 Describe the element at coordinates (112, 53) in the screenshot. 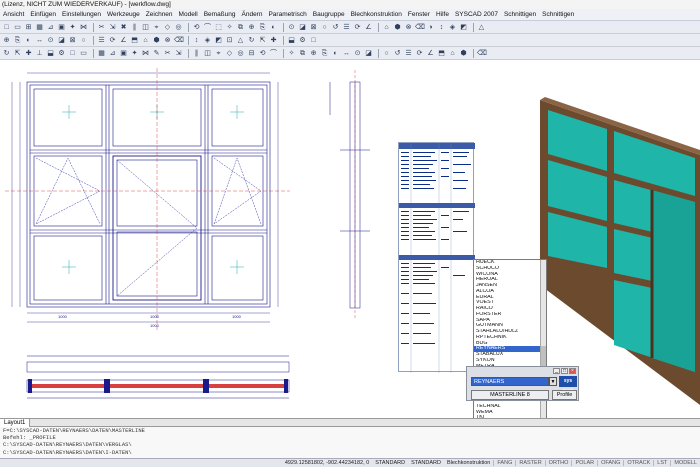

I see `toolbar-tool-icon: ⊿` at that location.